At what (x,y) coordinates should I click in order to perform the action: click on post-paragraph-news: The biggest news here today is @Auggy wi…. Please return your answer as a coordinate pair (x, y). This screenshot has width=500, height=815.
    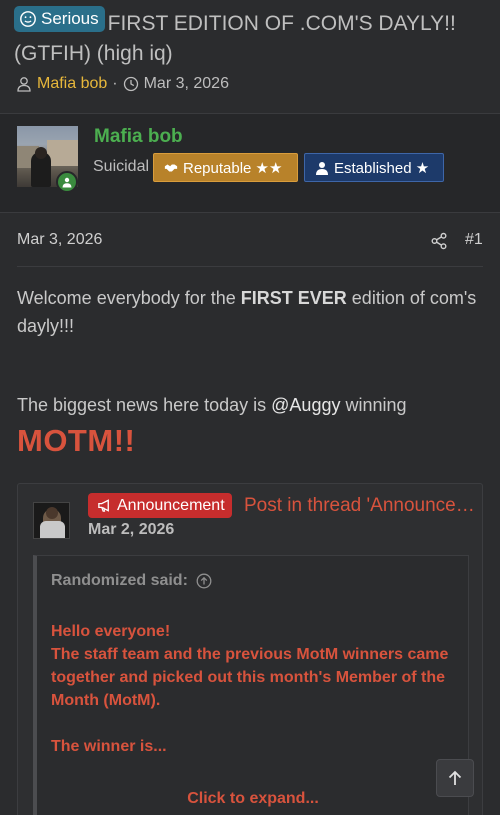
    Looking at the image, I should click on (212, 405).